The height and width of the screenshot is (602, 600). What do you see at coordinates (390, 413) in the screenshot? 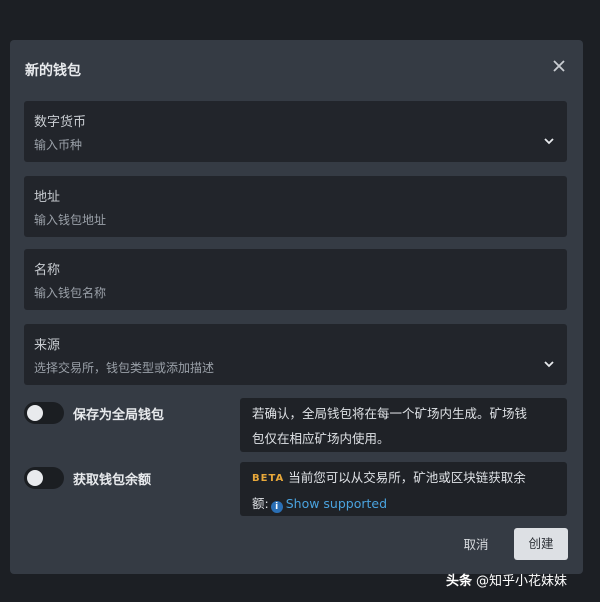
I see `global-note-line1: 若确认，全局钱包将在每一个矿场内生成。矿场钱` at bounding box center [390, 413].